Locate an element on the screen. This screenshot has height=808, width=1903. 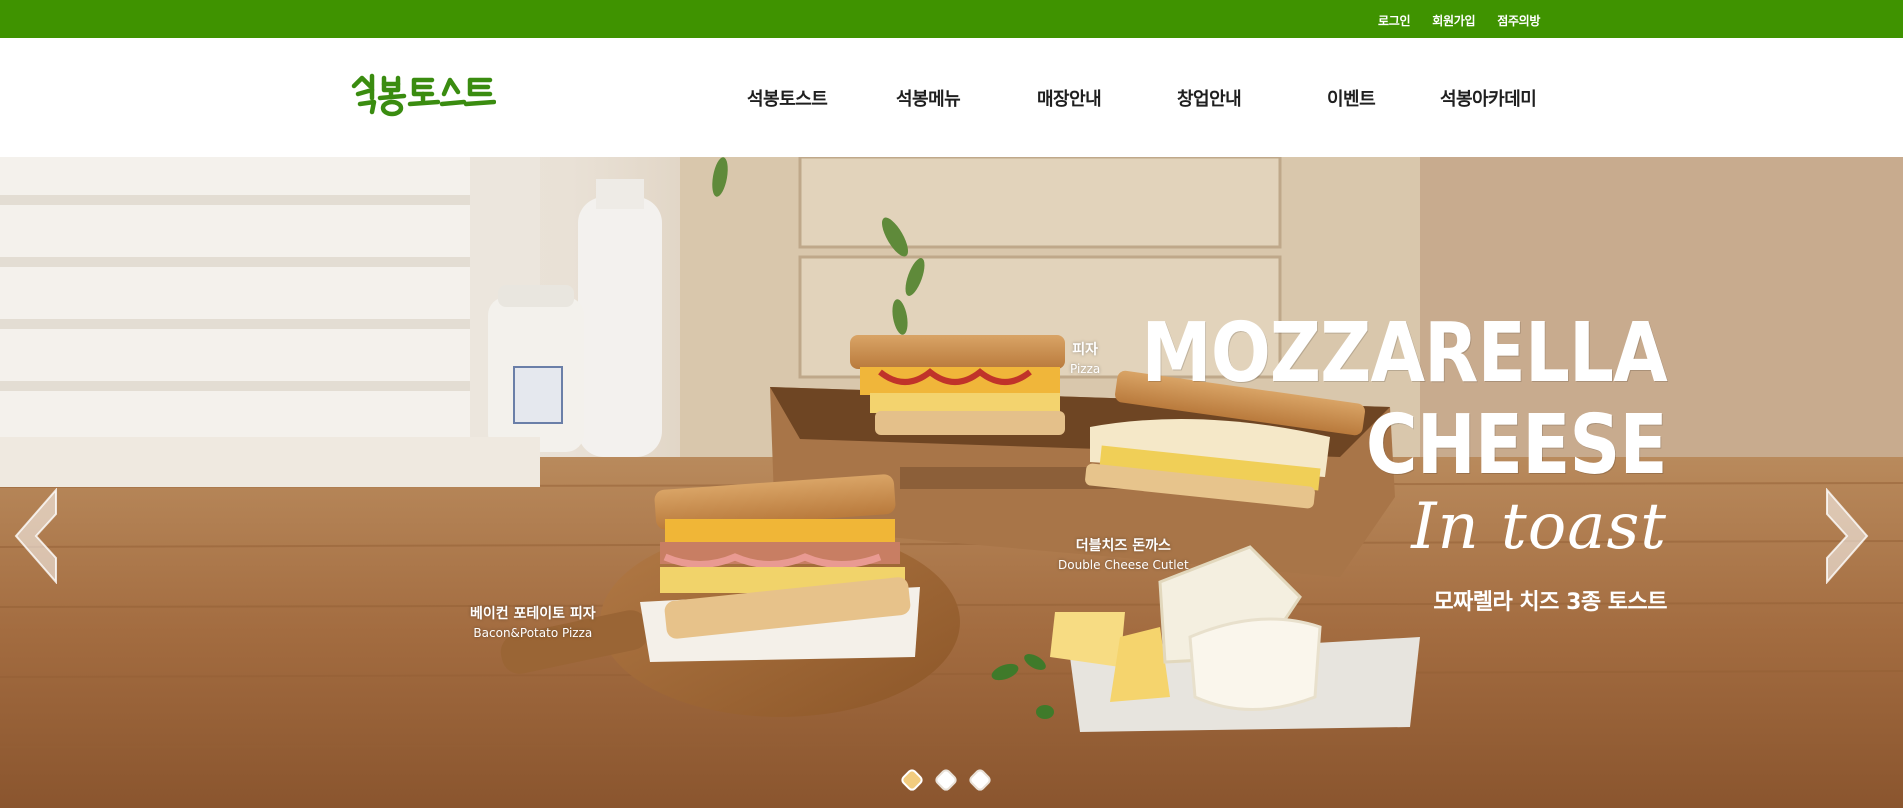
site-header: 석봉토스트 석봉메뉴 매장안내 창업안내 이벤트 석봉아카데미 is located at coordinates (951, 97).